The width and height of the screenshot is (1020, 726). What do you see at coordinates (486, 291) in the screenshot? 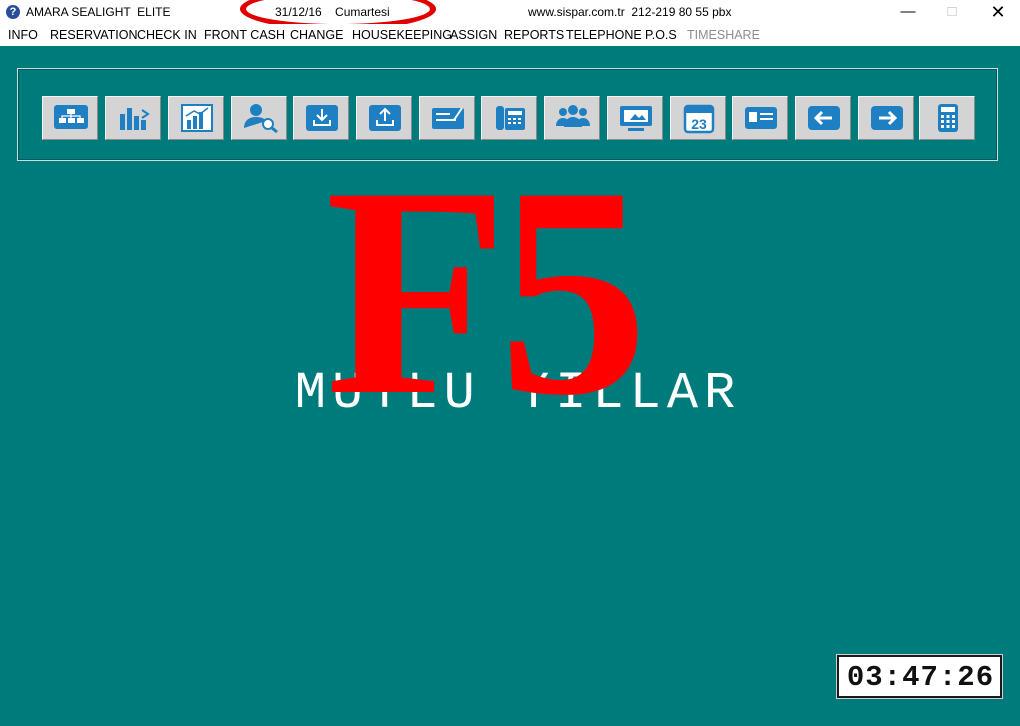
I see `f5-overlay-label: F5` at bounding box center [486, 291].